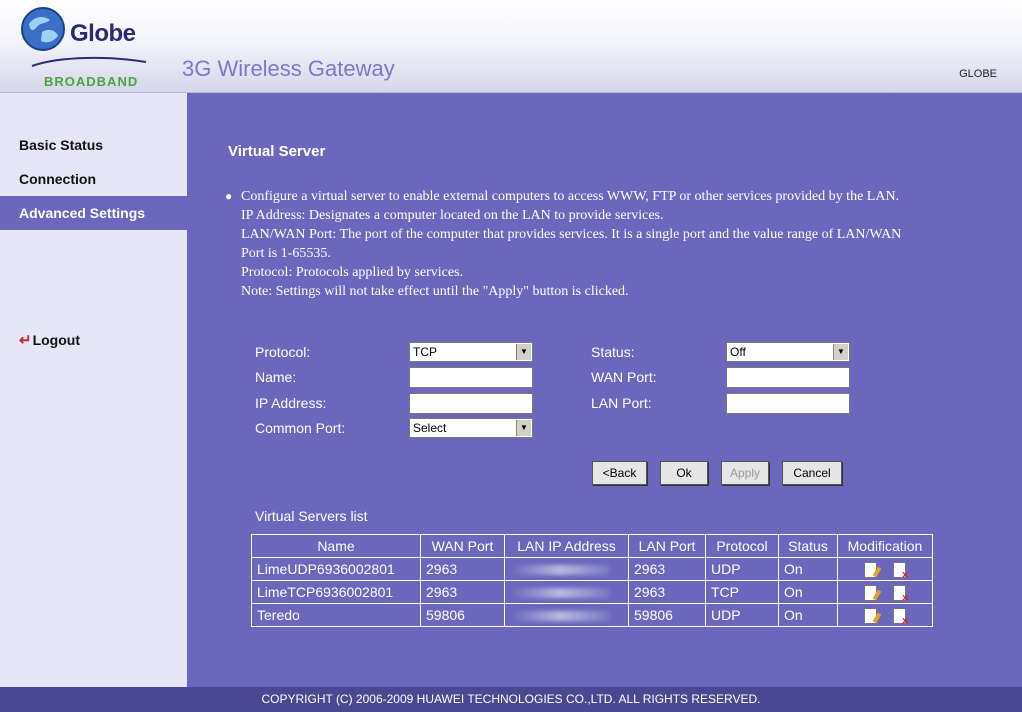  I want to click on row-name: LimeUDP6936002801, so click(336, 569).